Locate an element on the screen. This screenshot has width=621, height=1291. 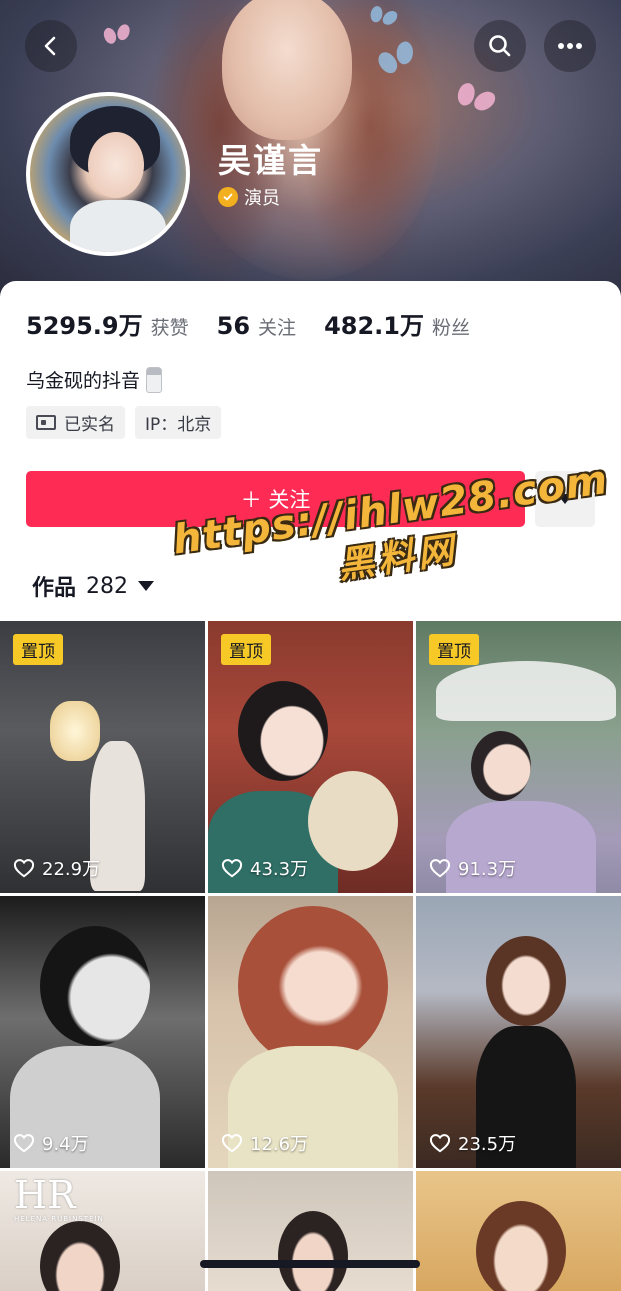
video-tile: HR HELENA RUBINSTEIN is located at coordinates (102, 1231).